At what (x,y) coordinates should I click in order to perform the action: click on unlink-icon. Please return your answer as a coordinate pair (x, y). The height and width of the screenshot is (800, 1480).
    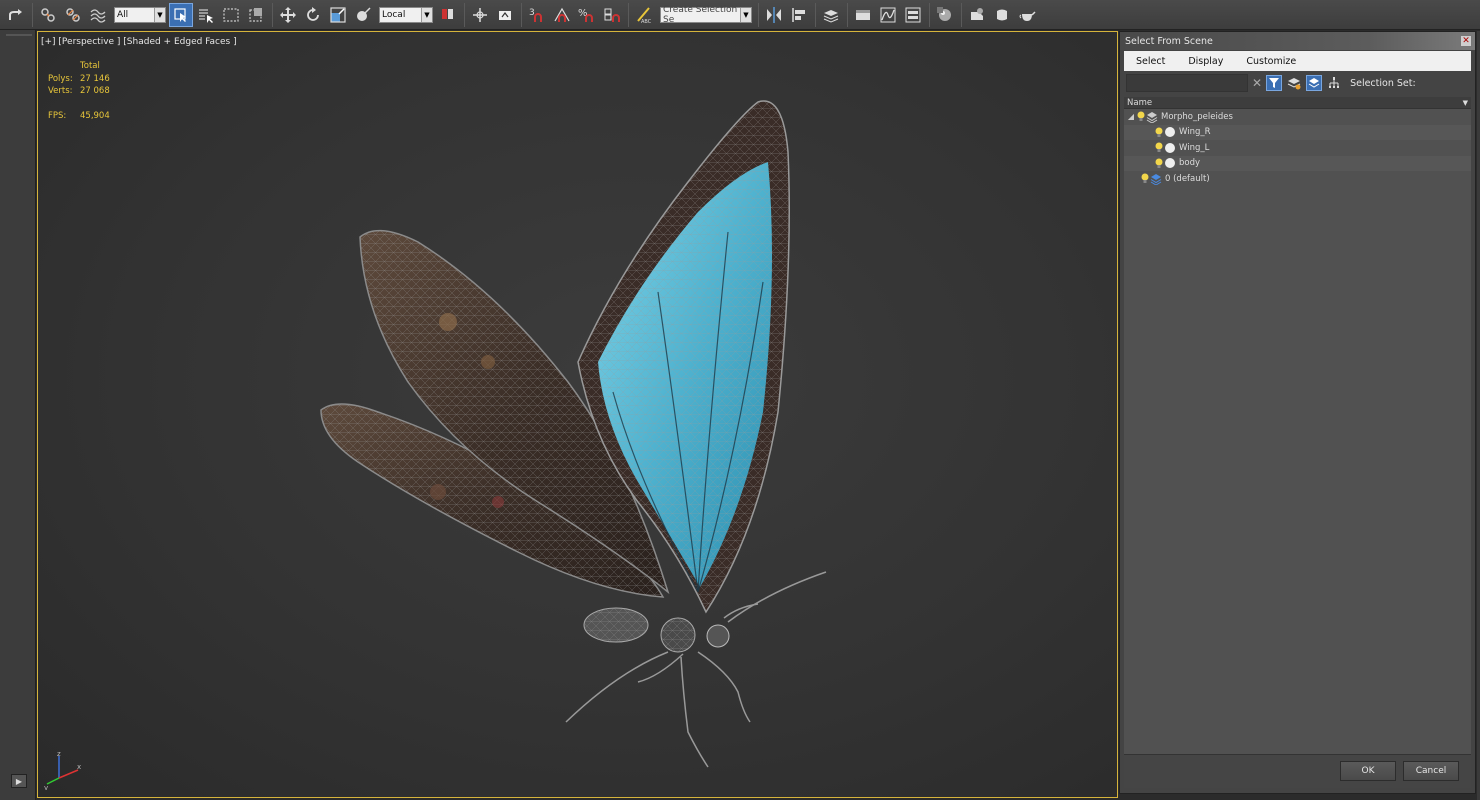
    Looking at the image, I should click on (73, 15).